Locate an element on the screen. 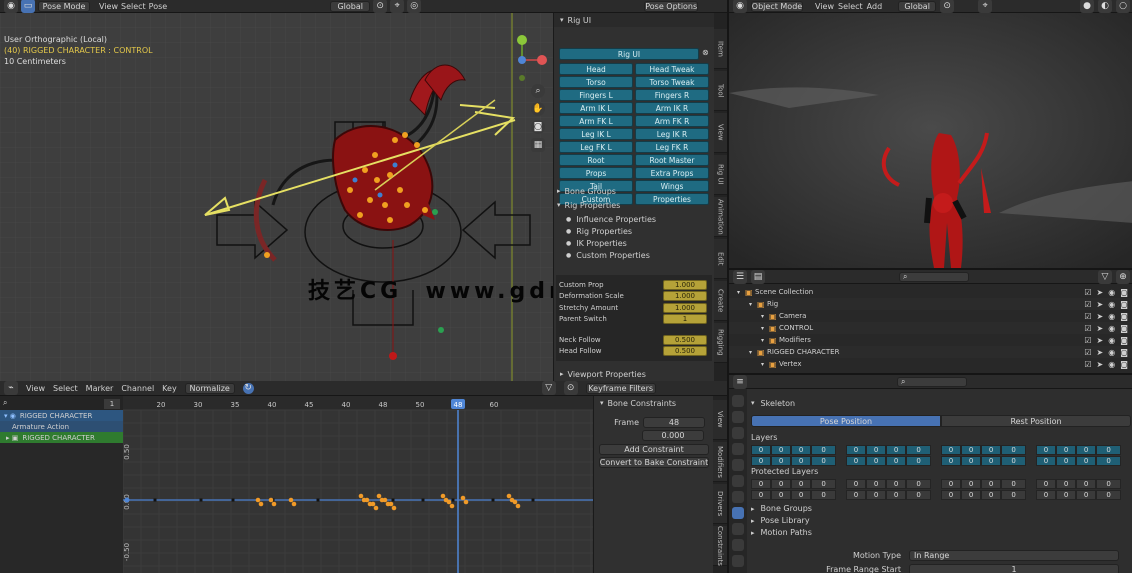 Image resolution: width=1132 pixels, height=573 pixels. output-icon is located at coordinates (738, 433).